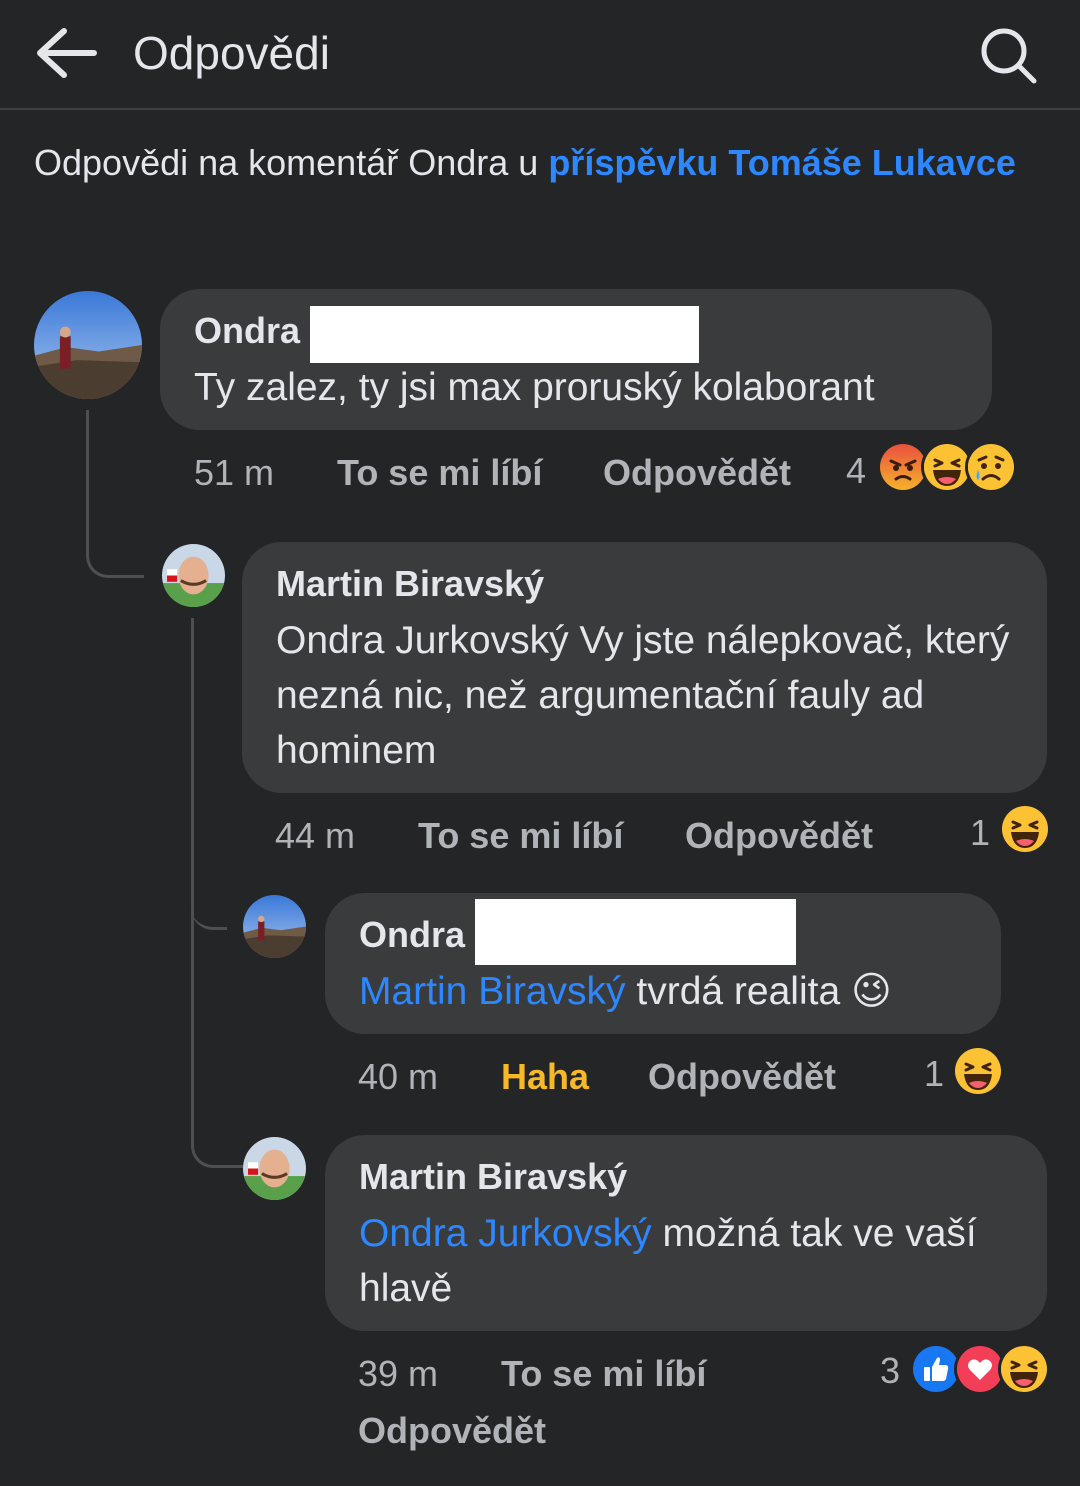 This screenshot has width=1080, height=1486. What do you see at coordinates (398, 1373) in the screenshot?
I see `comment-time: 39 m` at bounding box center [398, 1373].